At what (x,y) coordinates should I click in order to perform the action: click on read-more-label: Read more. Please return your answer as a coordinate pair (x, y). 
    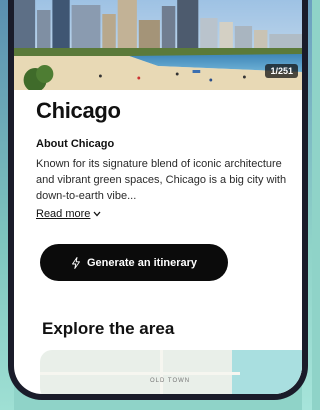
    Looking at the image, I should click on (63, 214).